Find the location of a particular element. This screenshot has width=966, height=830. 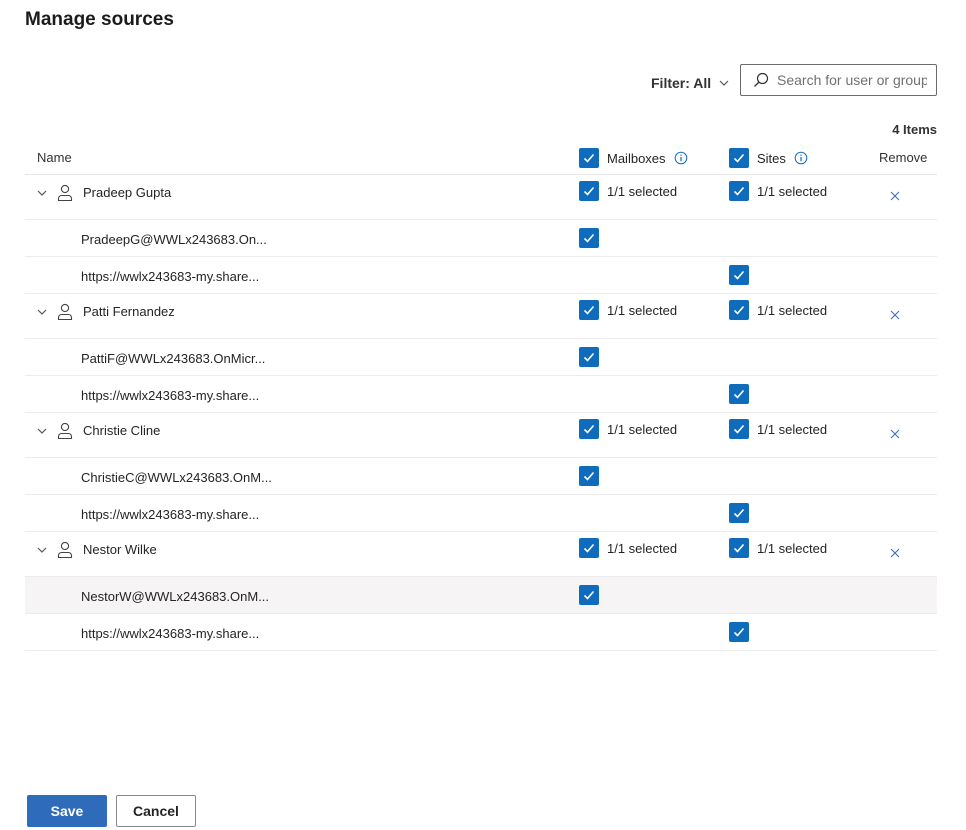

footer-actions: Save Cancel is located at coordinates (111, 811).